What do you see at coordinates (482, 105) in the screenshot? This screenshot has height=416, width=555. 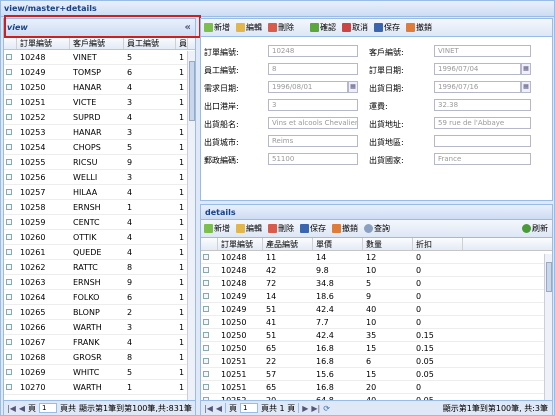 I see `freight-field: 32.38` at bounding box center [482, 105].